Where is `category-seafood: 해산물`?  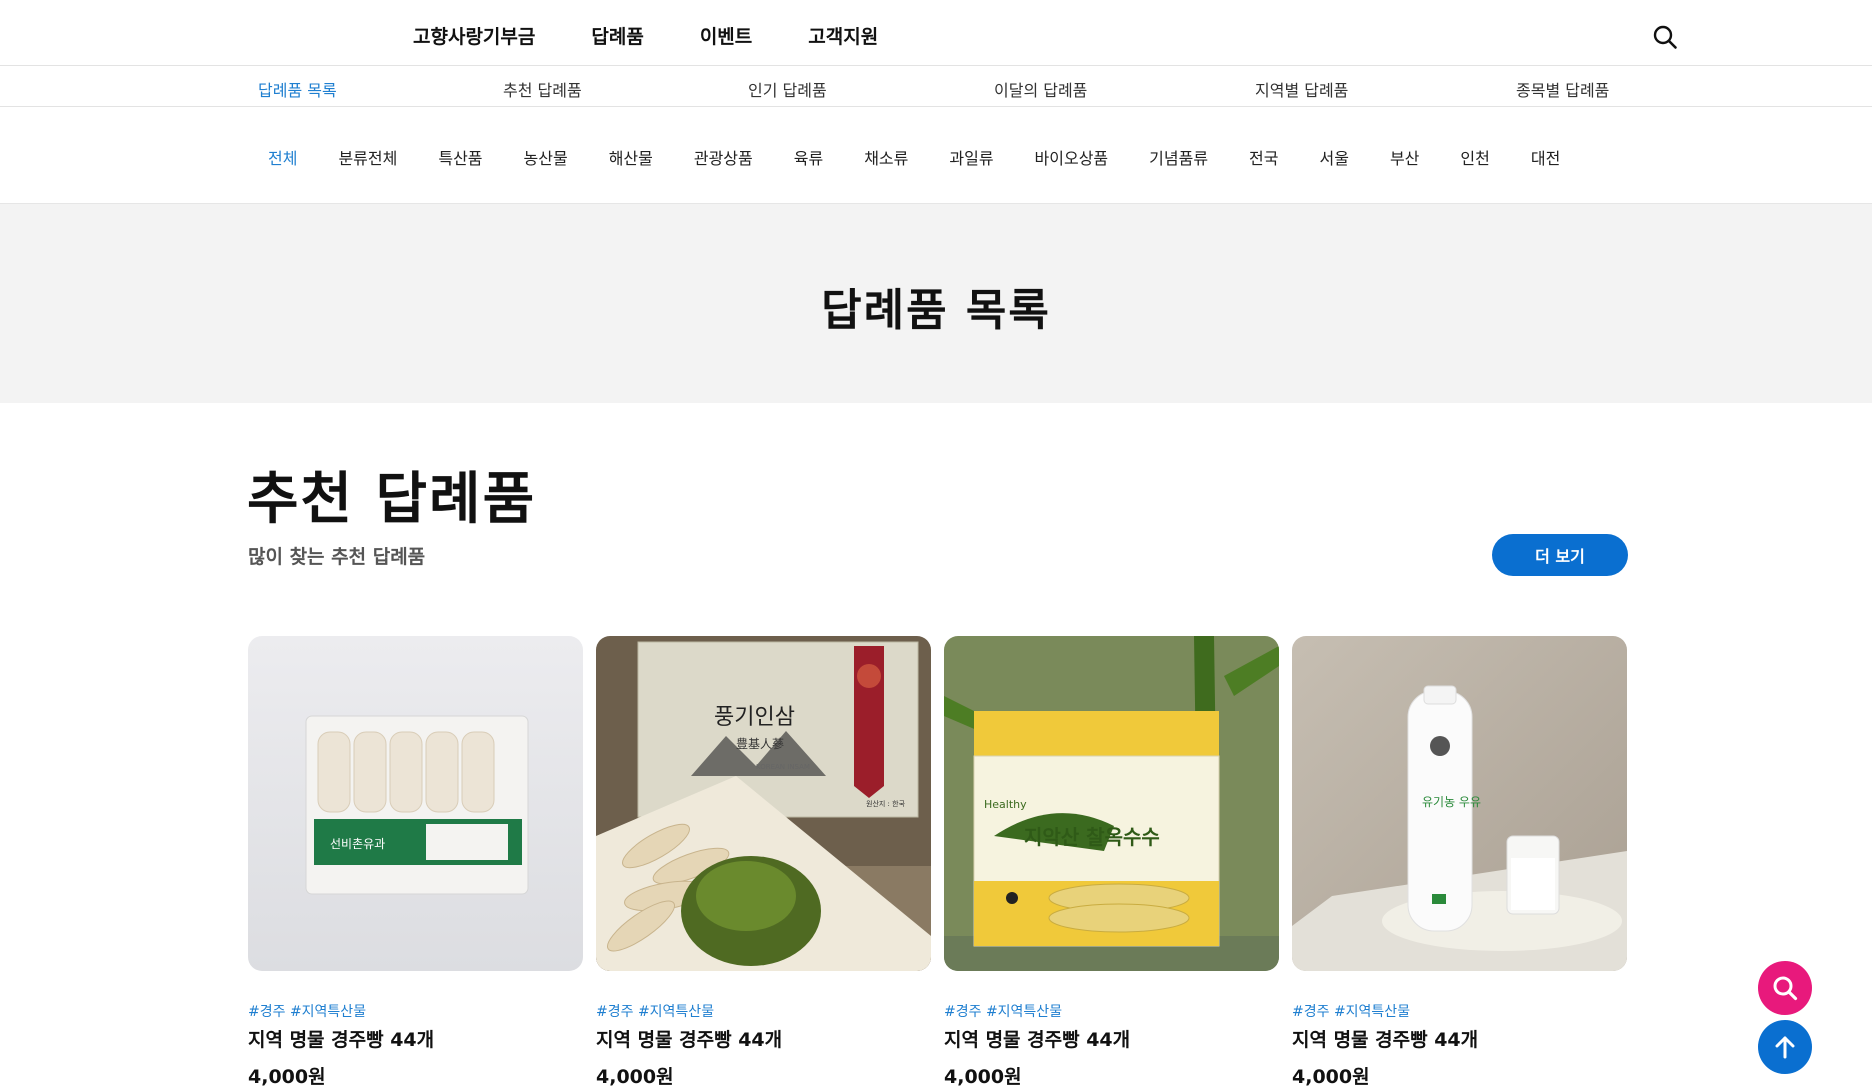 category-seafood: 해산물 is located at coordinates (631, 157).